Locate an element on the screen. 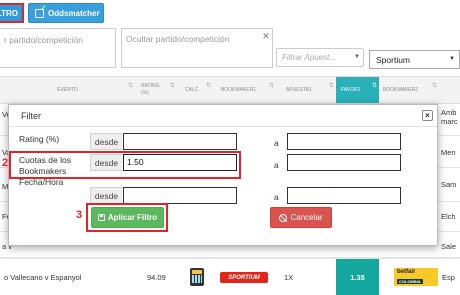 This screenshot has width=460, height=295. th-bookmaker1: BOOKMAKER1 ⇅ is located at coordinates (244, 90).